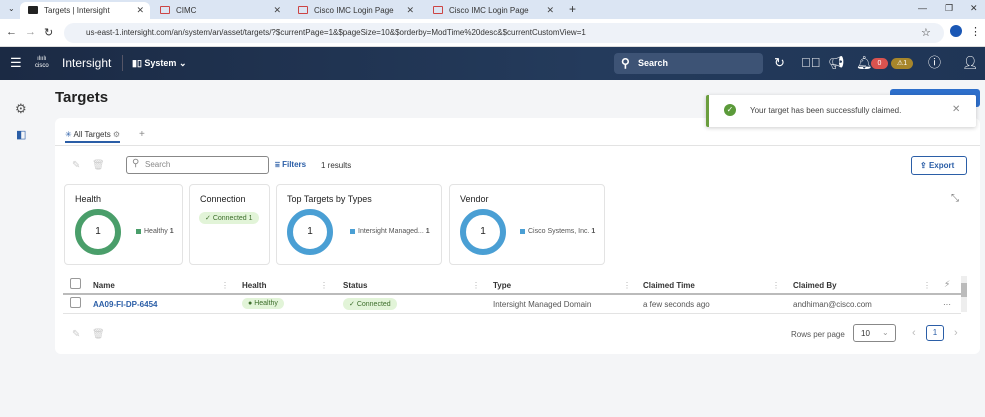 The height and width of the screenshot is (417, 985). What do you see at coordinates (926, 32) in the screenshot?
I see `bookmark-star-icon: ☆` at bounding box center [926, 32].